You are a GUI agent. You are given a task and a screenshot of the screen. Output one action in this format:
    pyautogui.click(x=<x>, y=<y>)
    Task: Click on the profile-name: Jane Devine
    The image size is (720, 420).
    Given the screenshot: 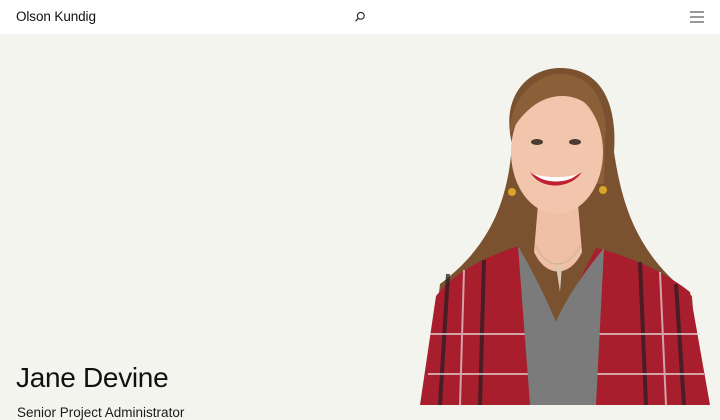 What is the action you would take?
    pyautogui.click(x=92, y=377)
    